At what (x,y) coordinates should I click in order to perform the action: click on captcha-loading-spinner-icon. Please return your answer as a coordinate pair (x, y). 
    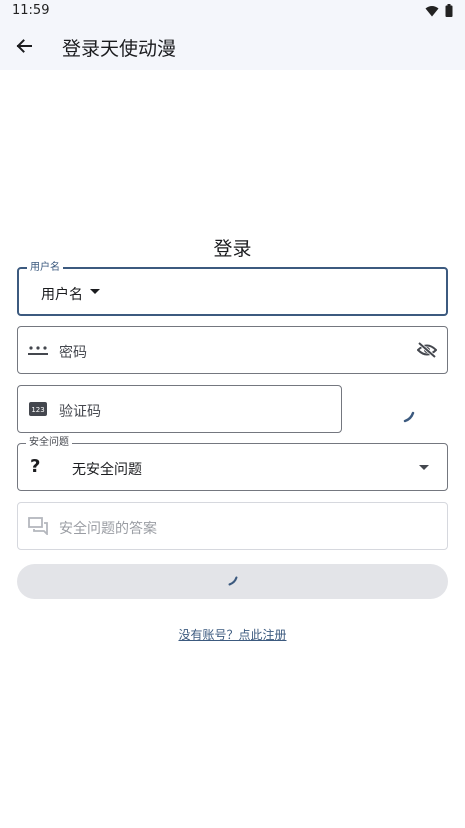
    Looking at the image, I should click on (409, 417).